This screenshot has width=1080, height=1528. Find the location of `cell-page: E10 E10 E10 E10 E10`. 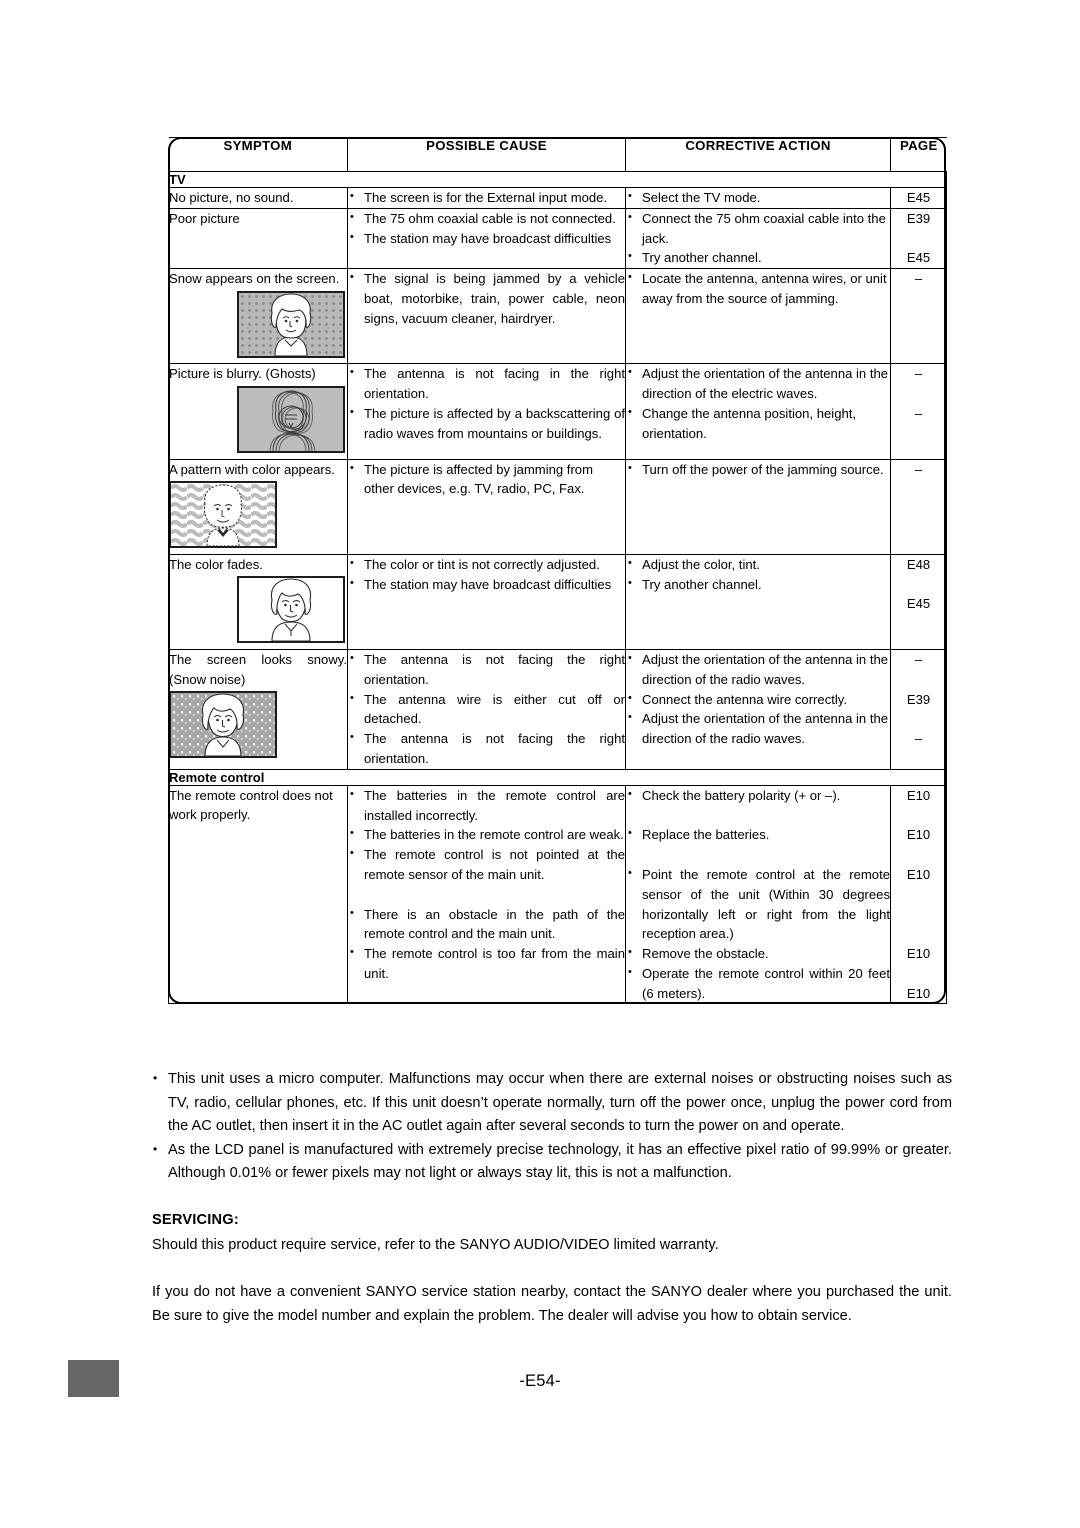

cell-page: E10 E10 E10 E10 E10 is located at coordinates (918, 894).